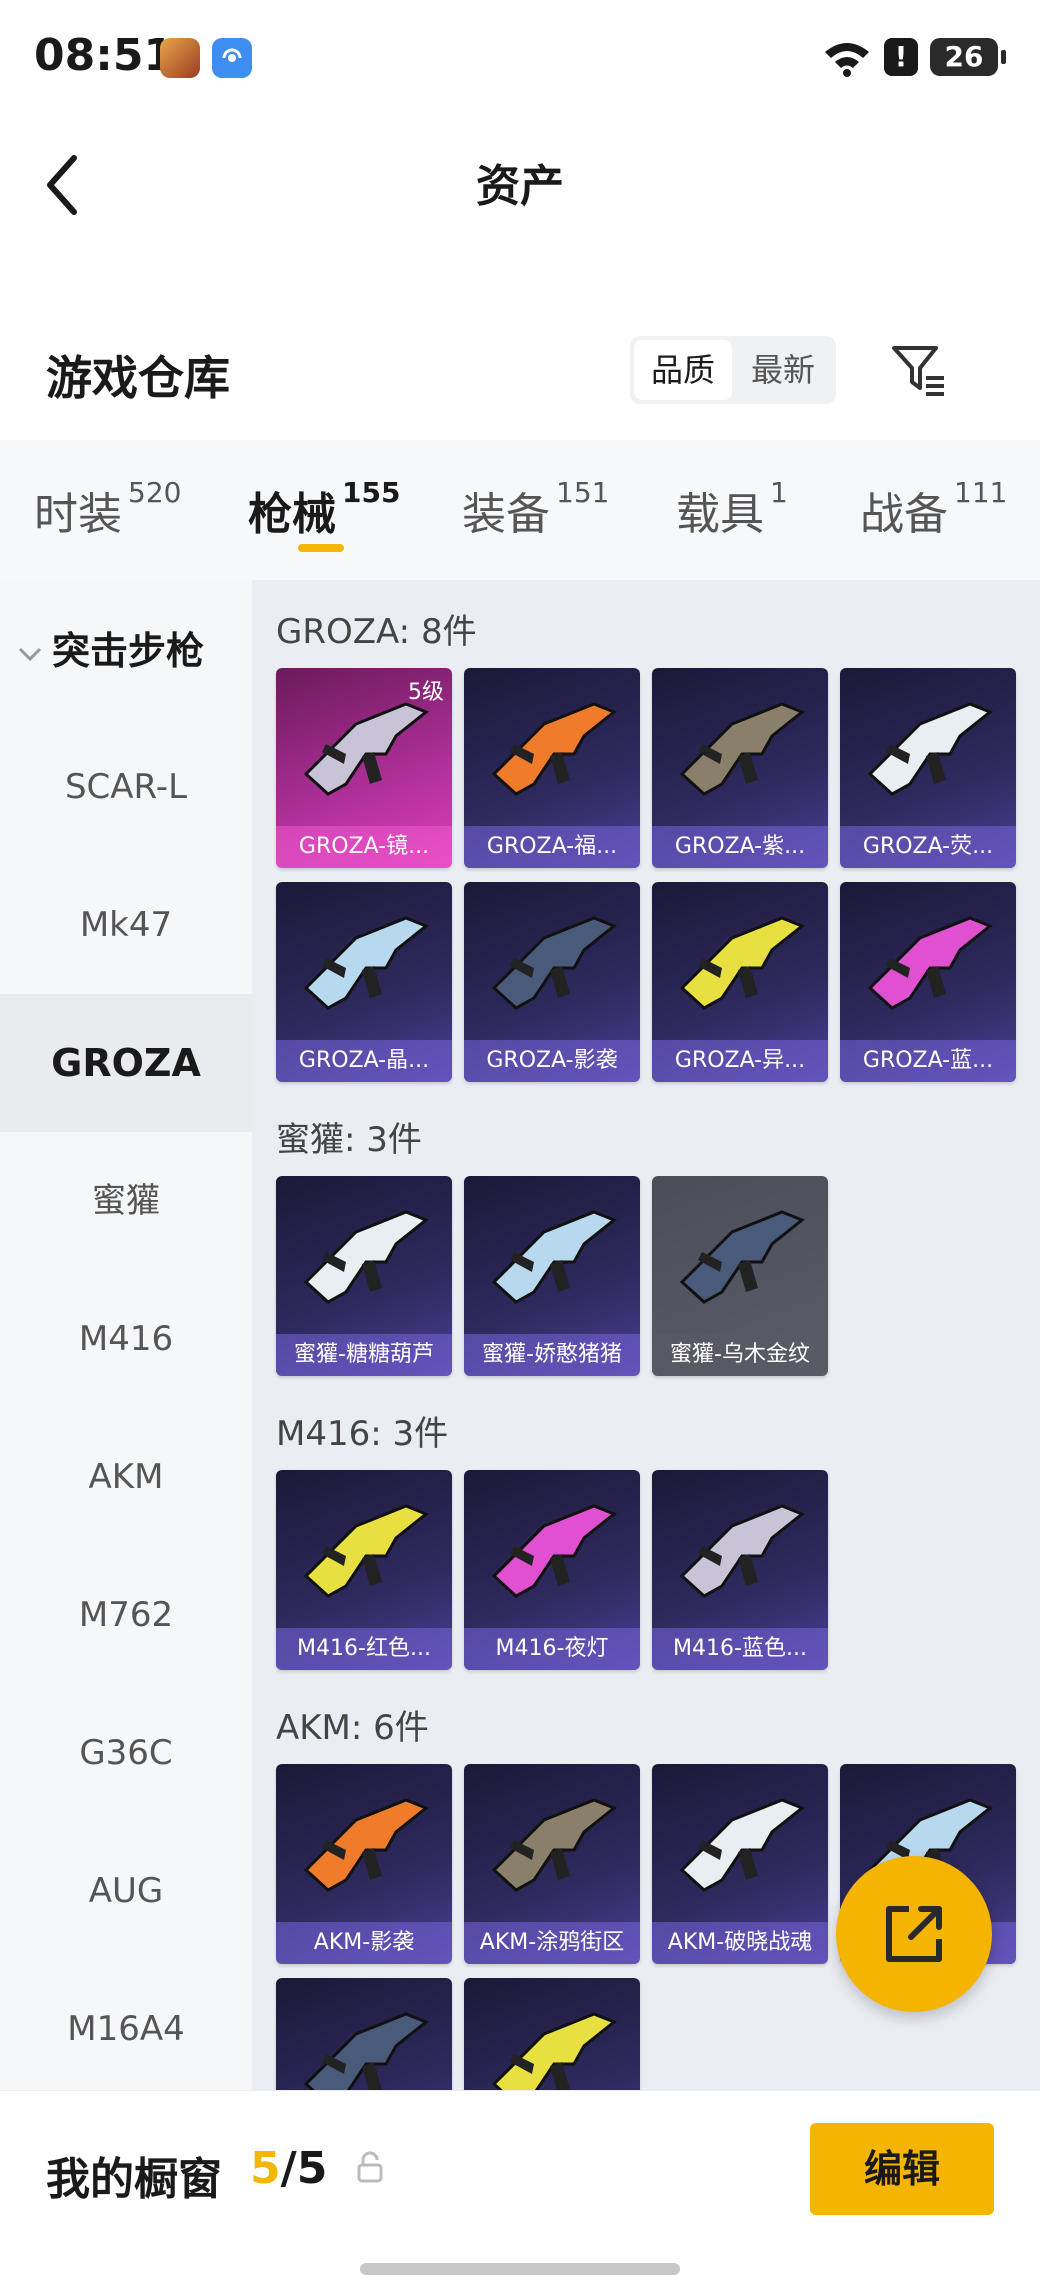 This screenshot has width=1040, height=2296. I want to click on share-button, so click(914, 1934).